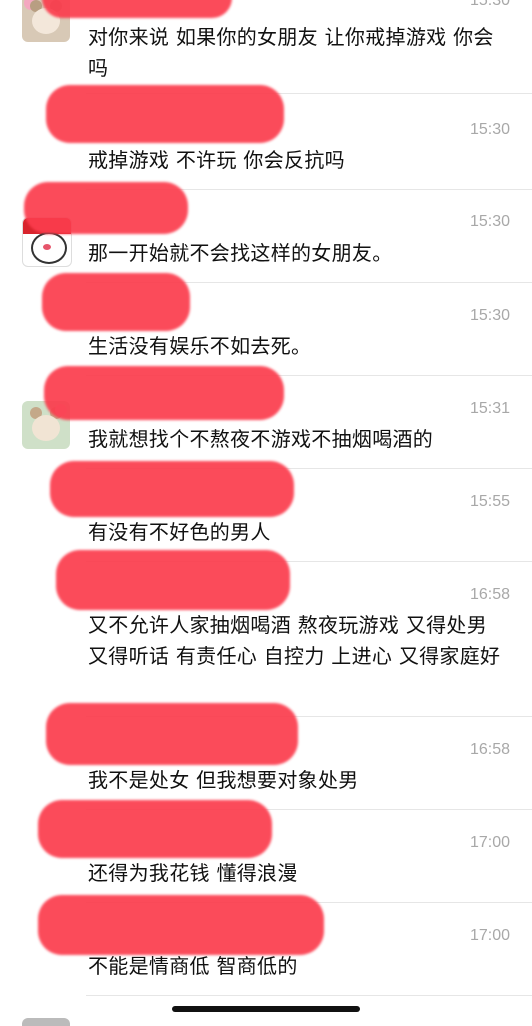 This screenshot has height=1026, width=532. What do you see at coordinates (193, 873) in the screenshot?
I see `message-text: 还得为我花钱 懂得浪漫` at bounding box center [193, 873].